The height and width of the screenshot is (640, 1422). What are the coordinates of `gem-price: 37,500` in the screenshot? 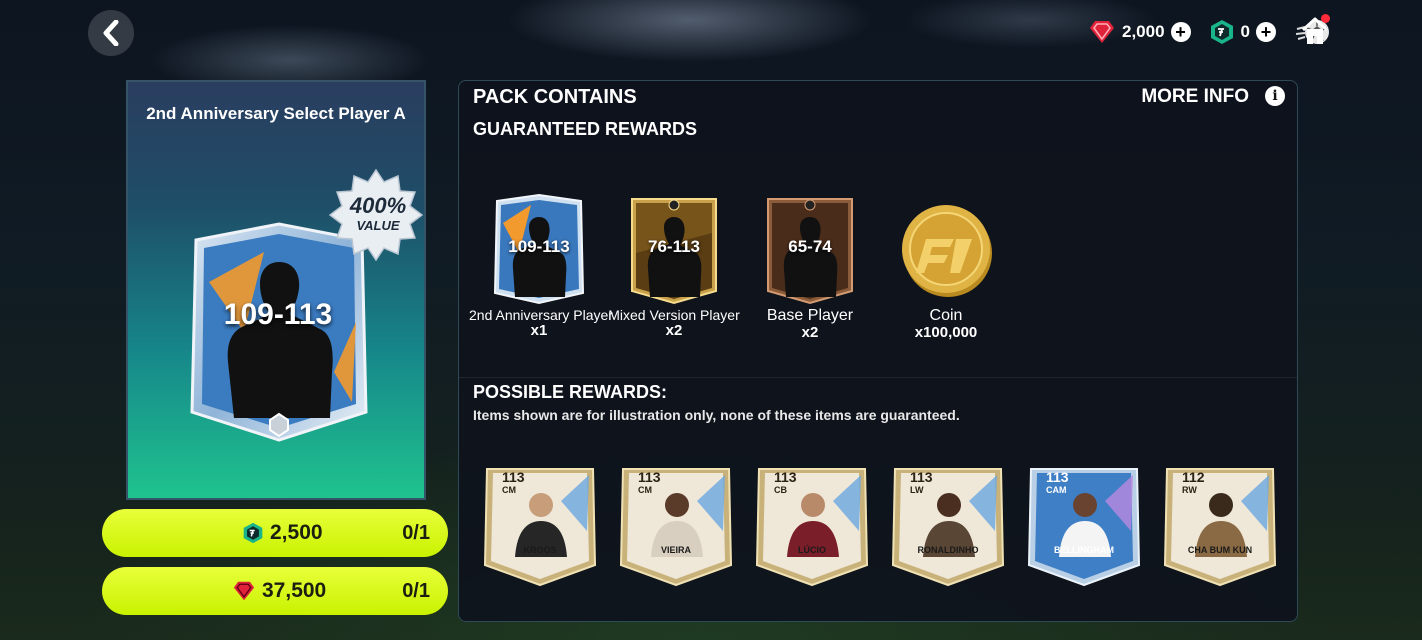 It's located at (279, 591).